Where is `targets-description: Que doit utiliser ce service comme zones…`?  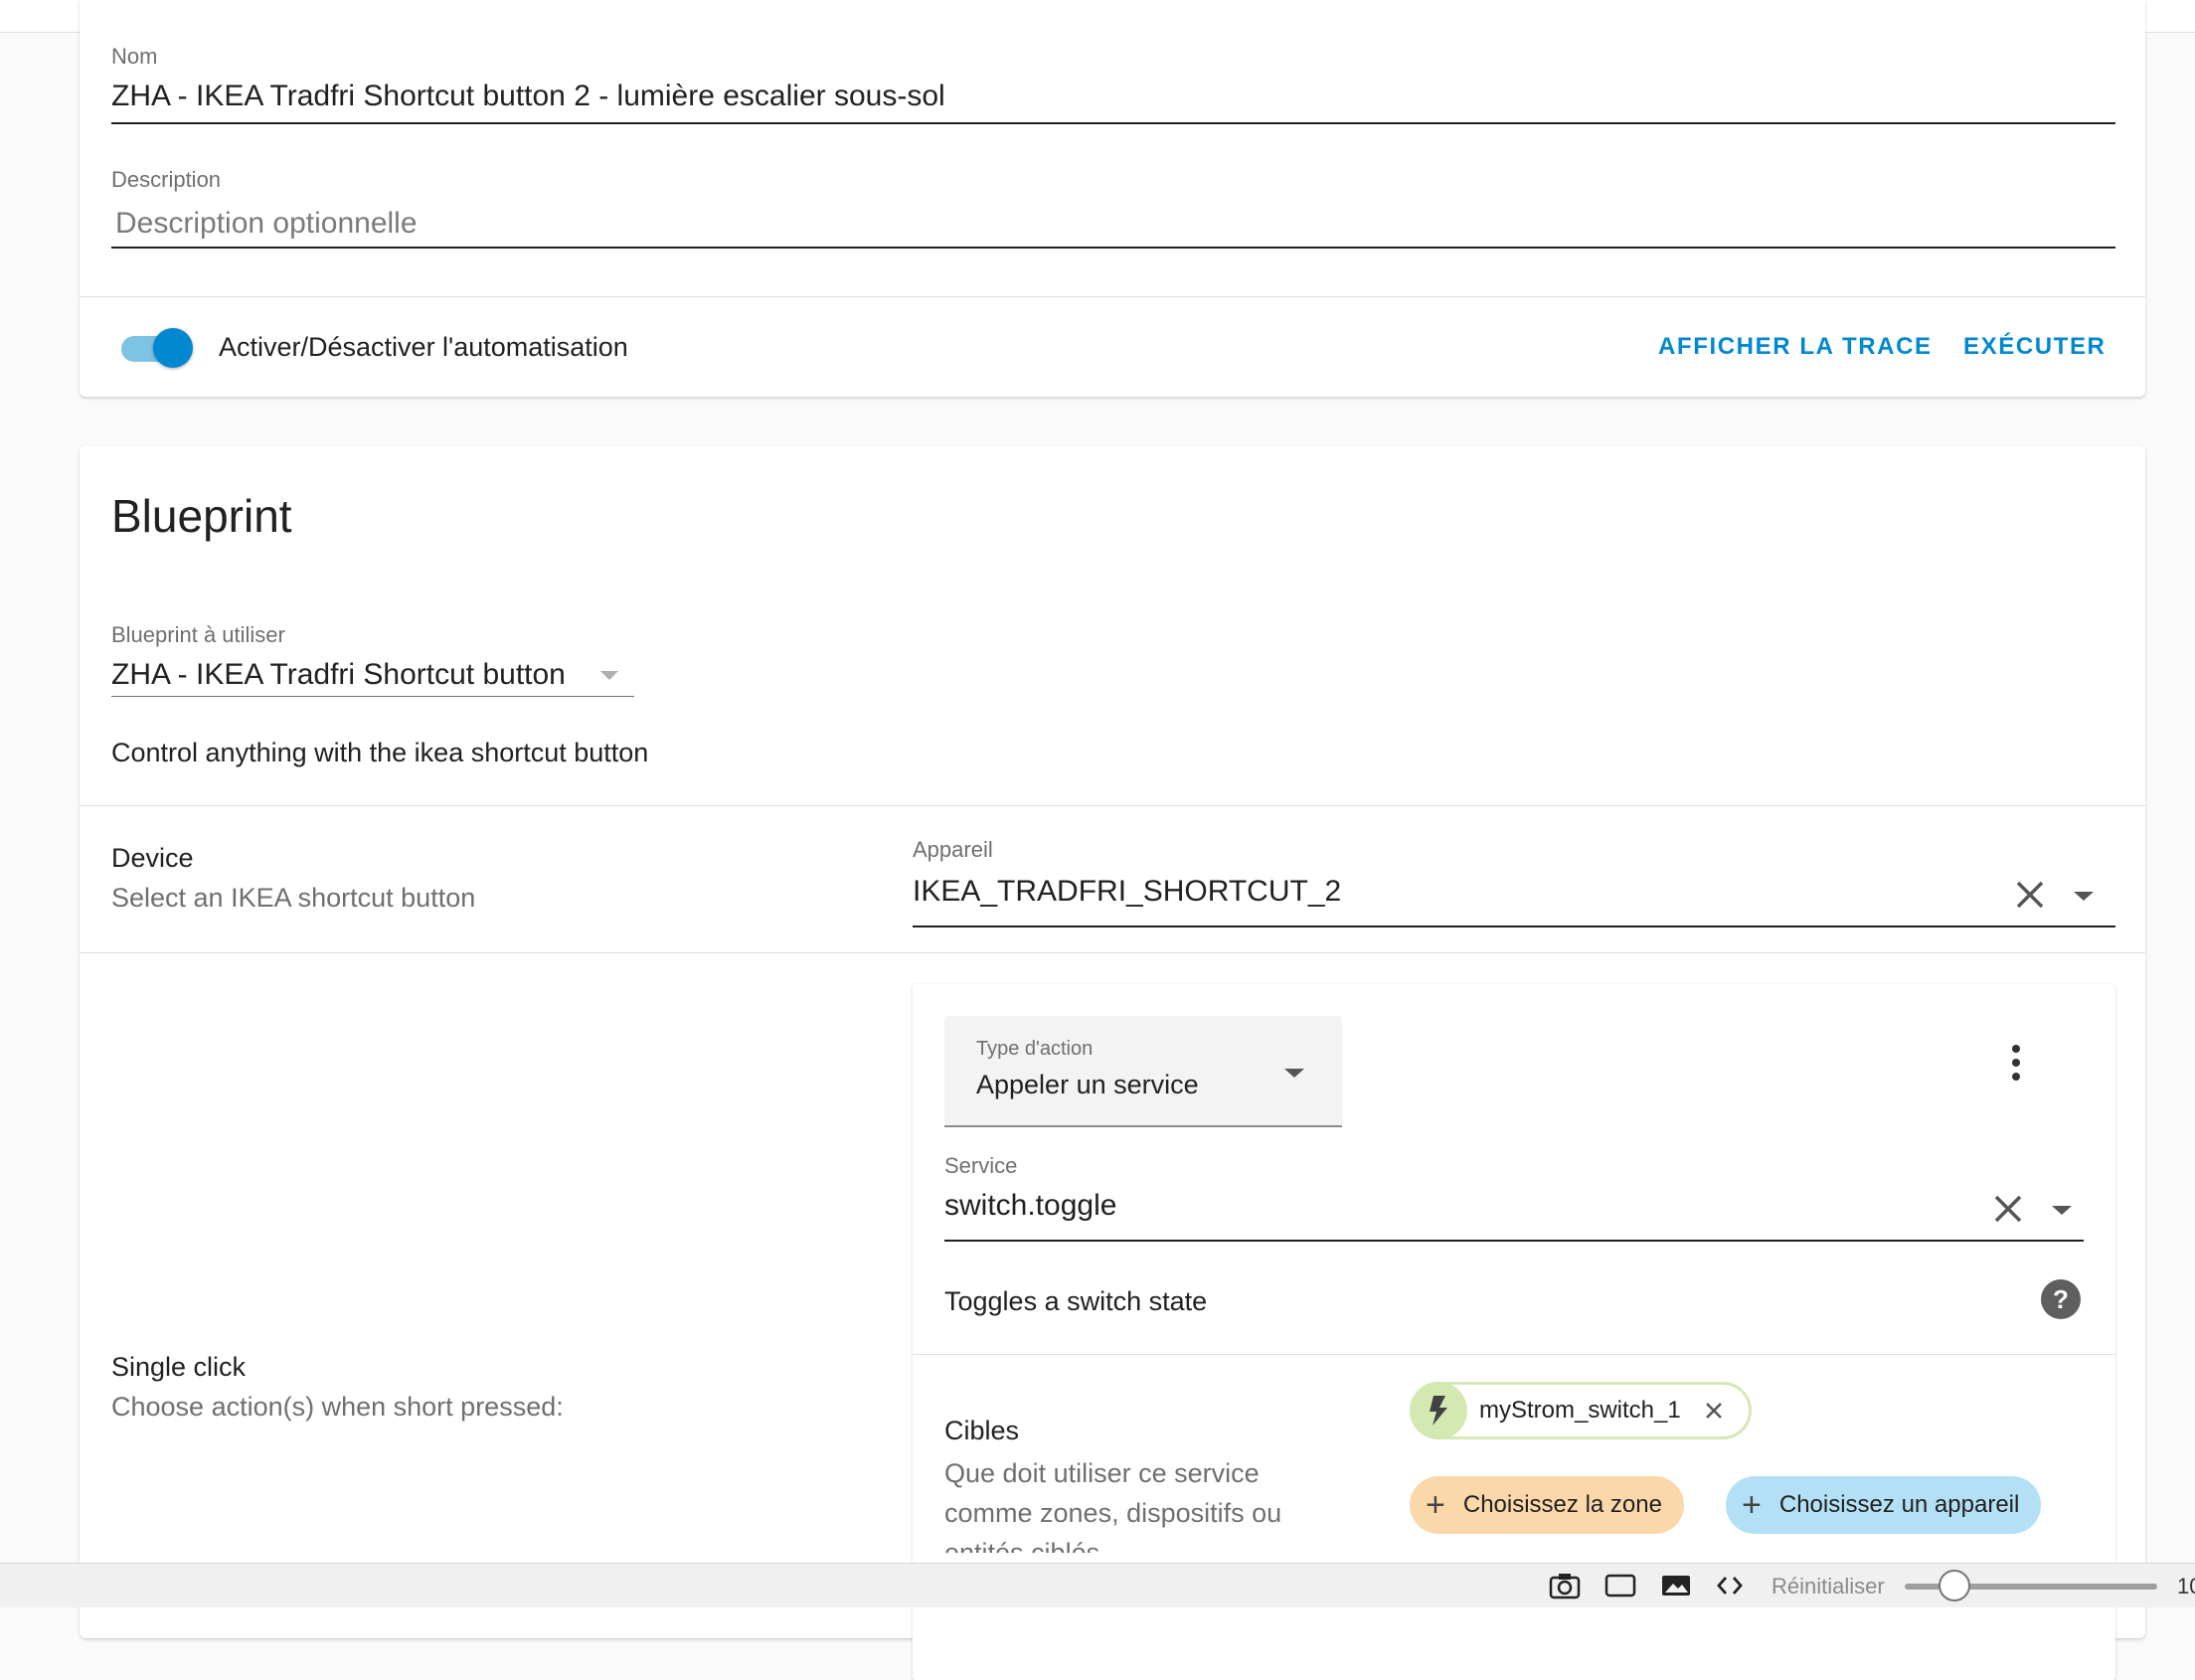
targets-description: Que doit utiliser ce service comme zones… is located at coordinates (1113, 1505).